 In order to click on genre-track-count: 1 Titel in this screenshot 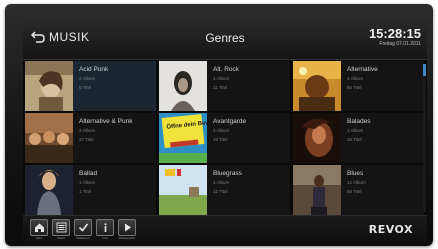, I will do `click(85, 191)`.